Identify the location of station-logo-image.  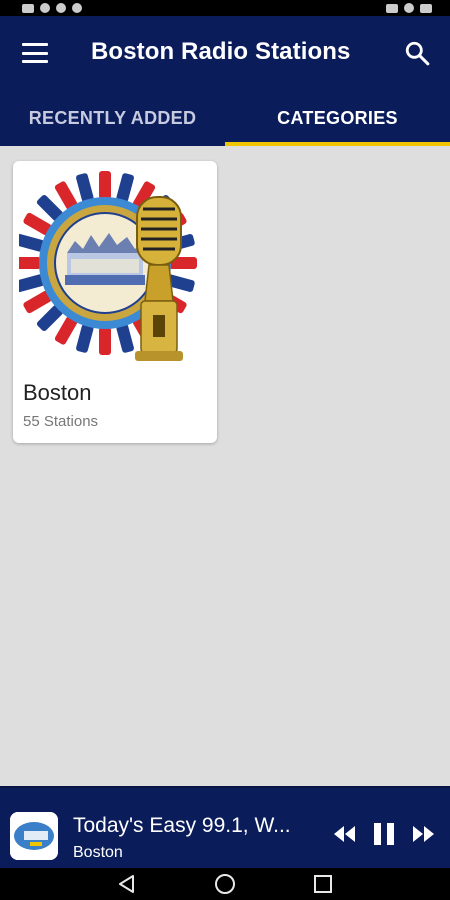
(34, 836).